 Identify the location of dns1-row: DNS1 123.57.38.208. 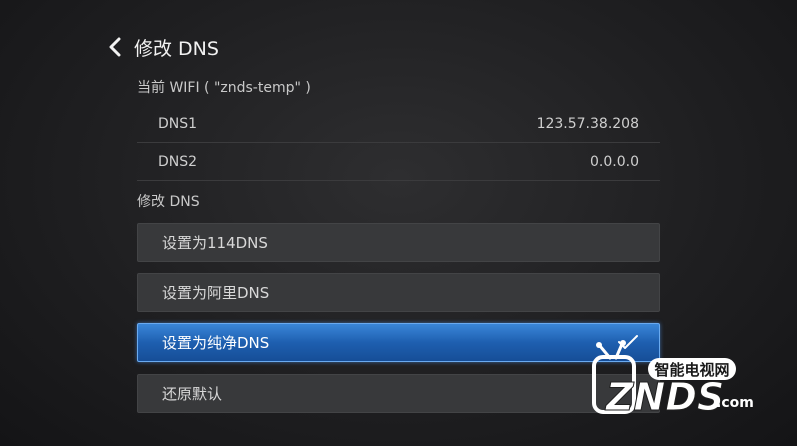
(398, 124).